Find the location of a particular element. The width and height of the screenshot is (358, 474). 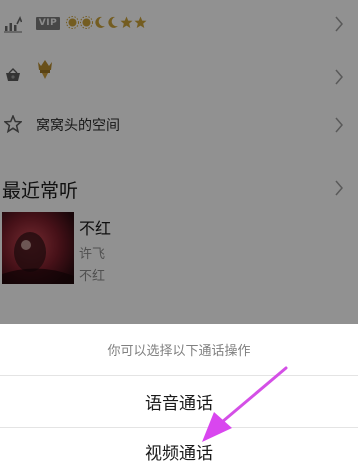

voice-call-button: 语音通话 is located at coordinates (179, 402).